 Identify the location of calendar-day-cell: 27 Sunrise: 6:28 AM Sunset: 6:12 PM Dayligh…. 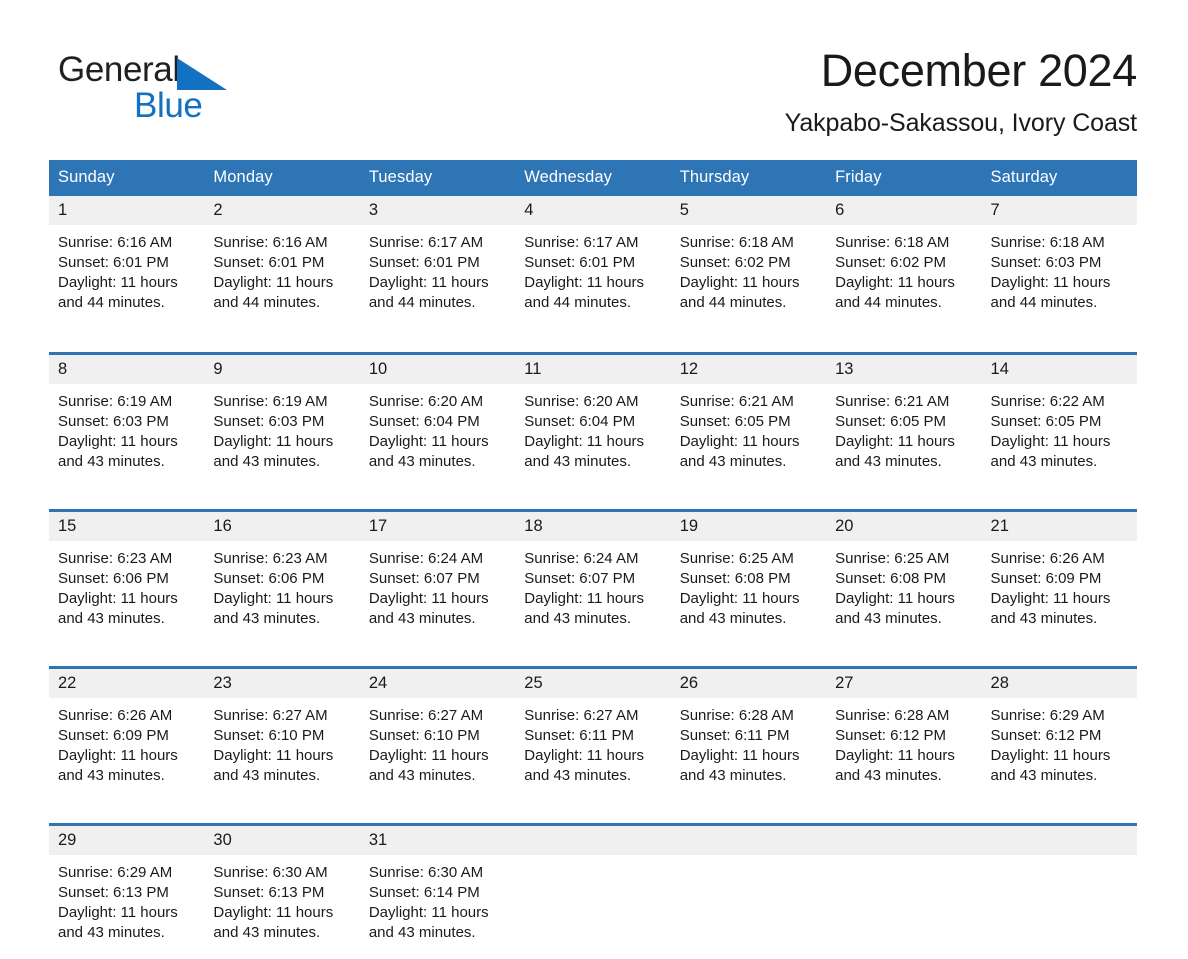
(904, 734).